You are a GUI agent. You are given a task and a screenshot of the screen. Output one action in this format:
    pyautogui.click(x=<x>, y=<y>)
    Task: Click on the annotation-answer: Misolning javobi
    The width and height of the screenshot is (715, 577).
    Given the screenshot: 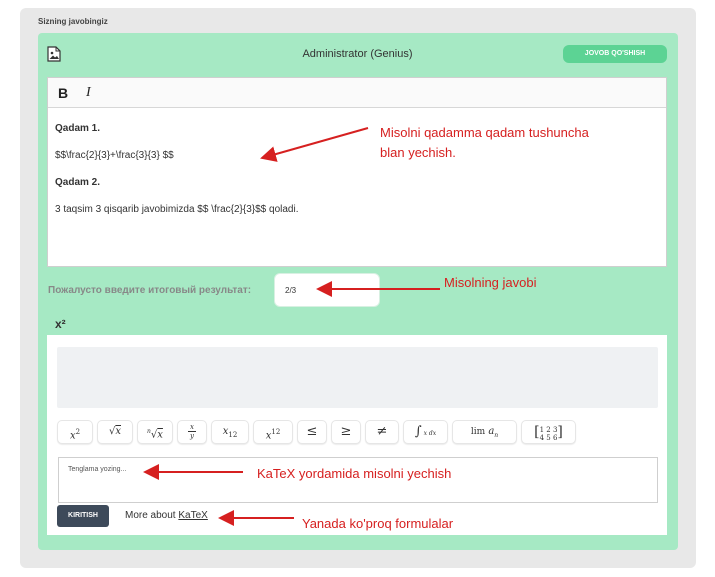 What is the action you would take?
    pyautogui.click(x=490, y=282)
    